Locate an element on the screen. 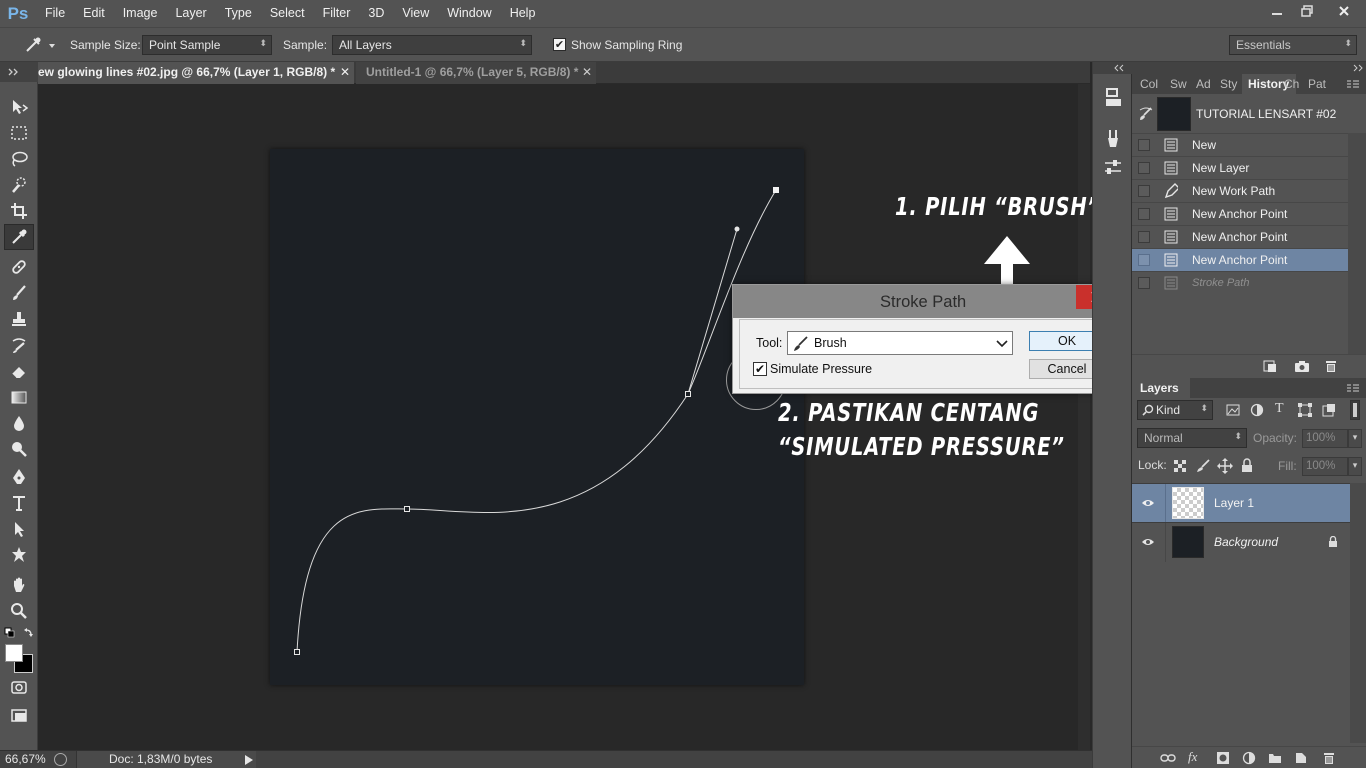 The width and height of the screenshot is (1366, 768). opacity-input: 100% is located at coordinates (1325, 438).